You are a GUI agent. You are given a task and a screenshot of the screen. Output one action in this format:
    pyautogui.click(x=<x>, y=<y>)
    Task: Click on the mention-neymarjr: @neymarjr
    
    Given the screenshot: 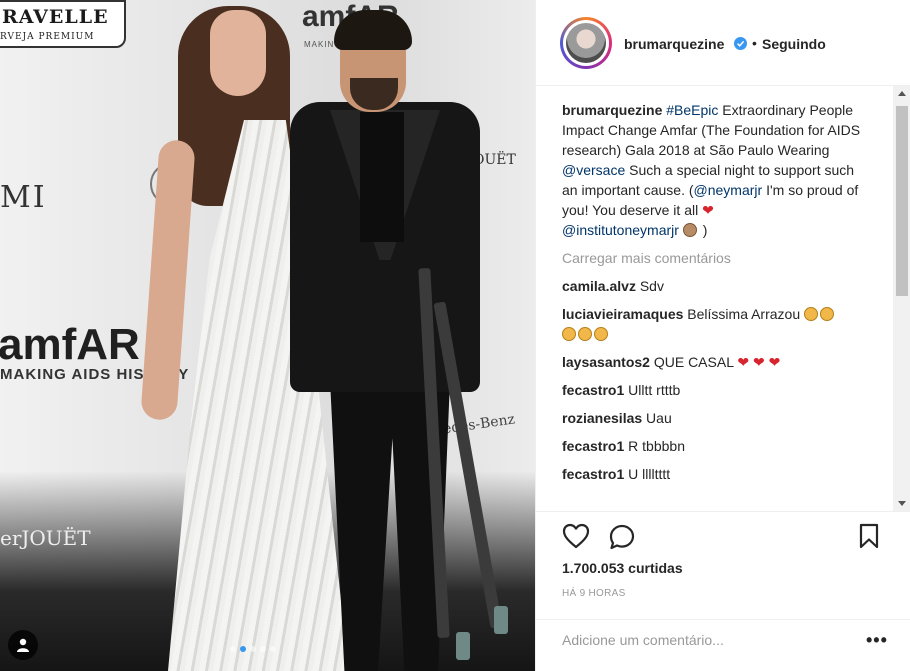 What is the action you would take?
    pyautogui.click(x=728, y=190)
    